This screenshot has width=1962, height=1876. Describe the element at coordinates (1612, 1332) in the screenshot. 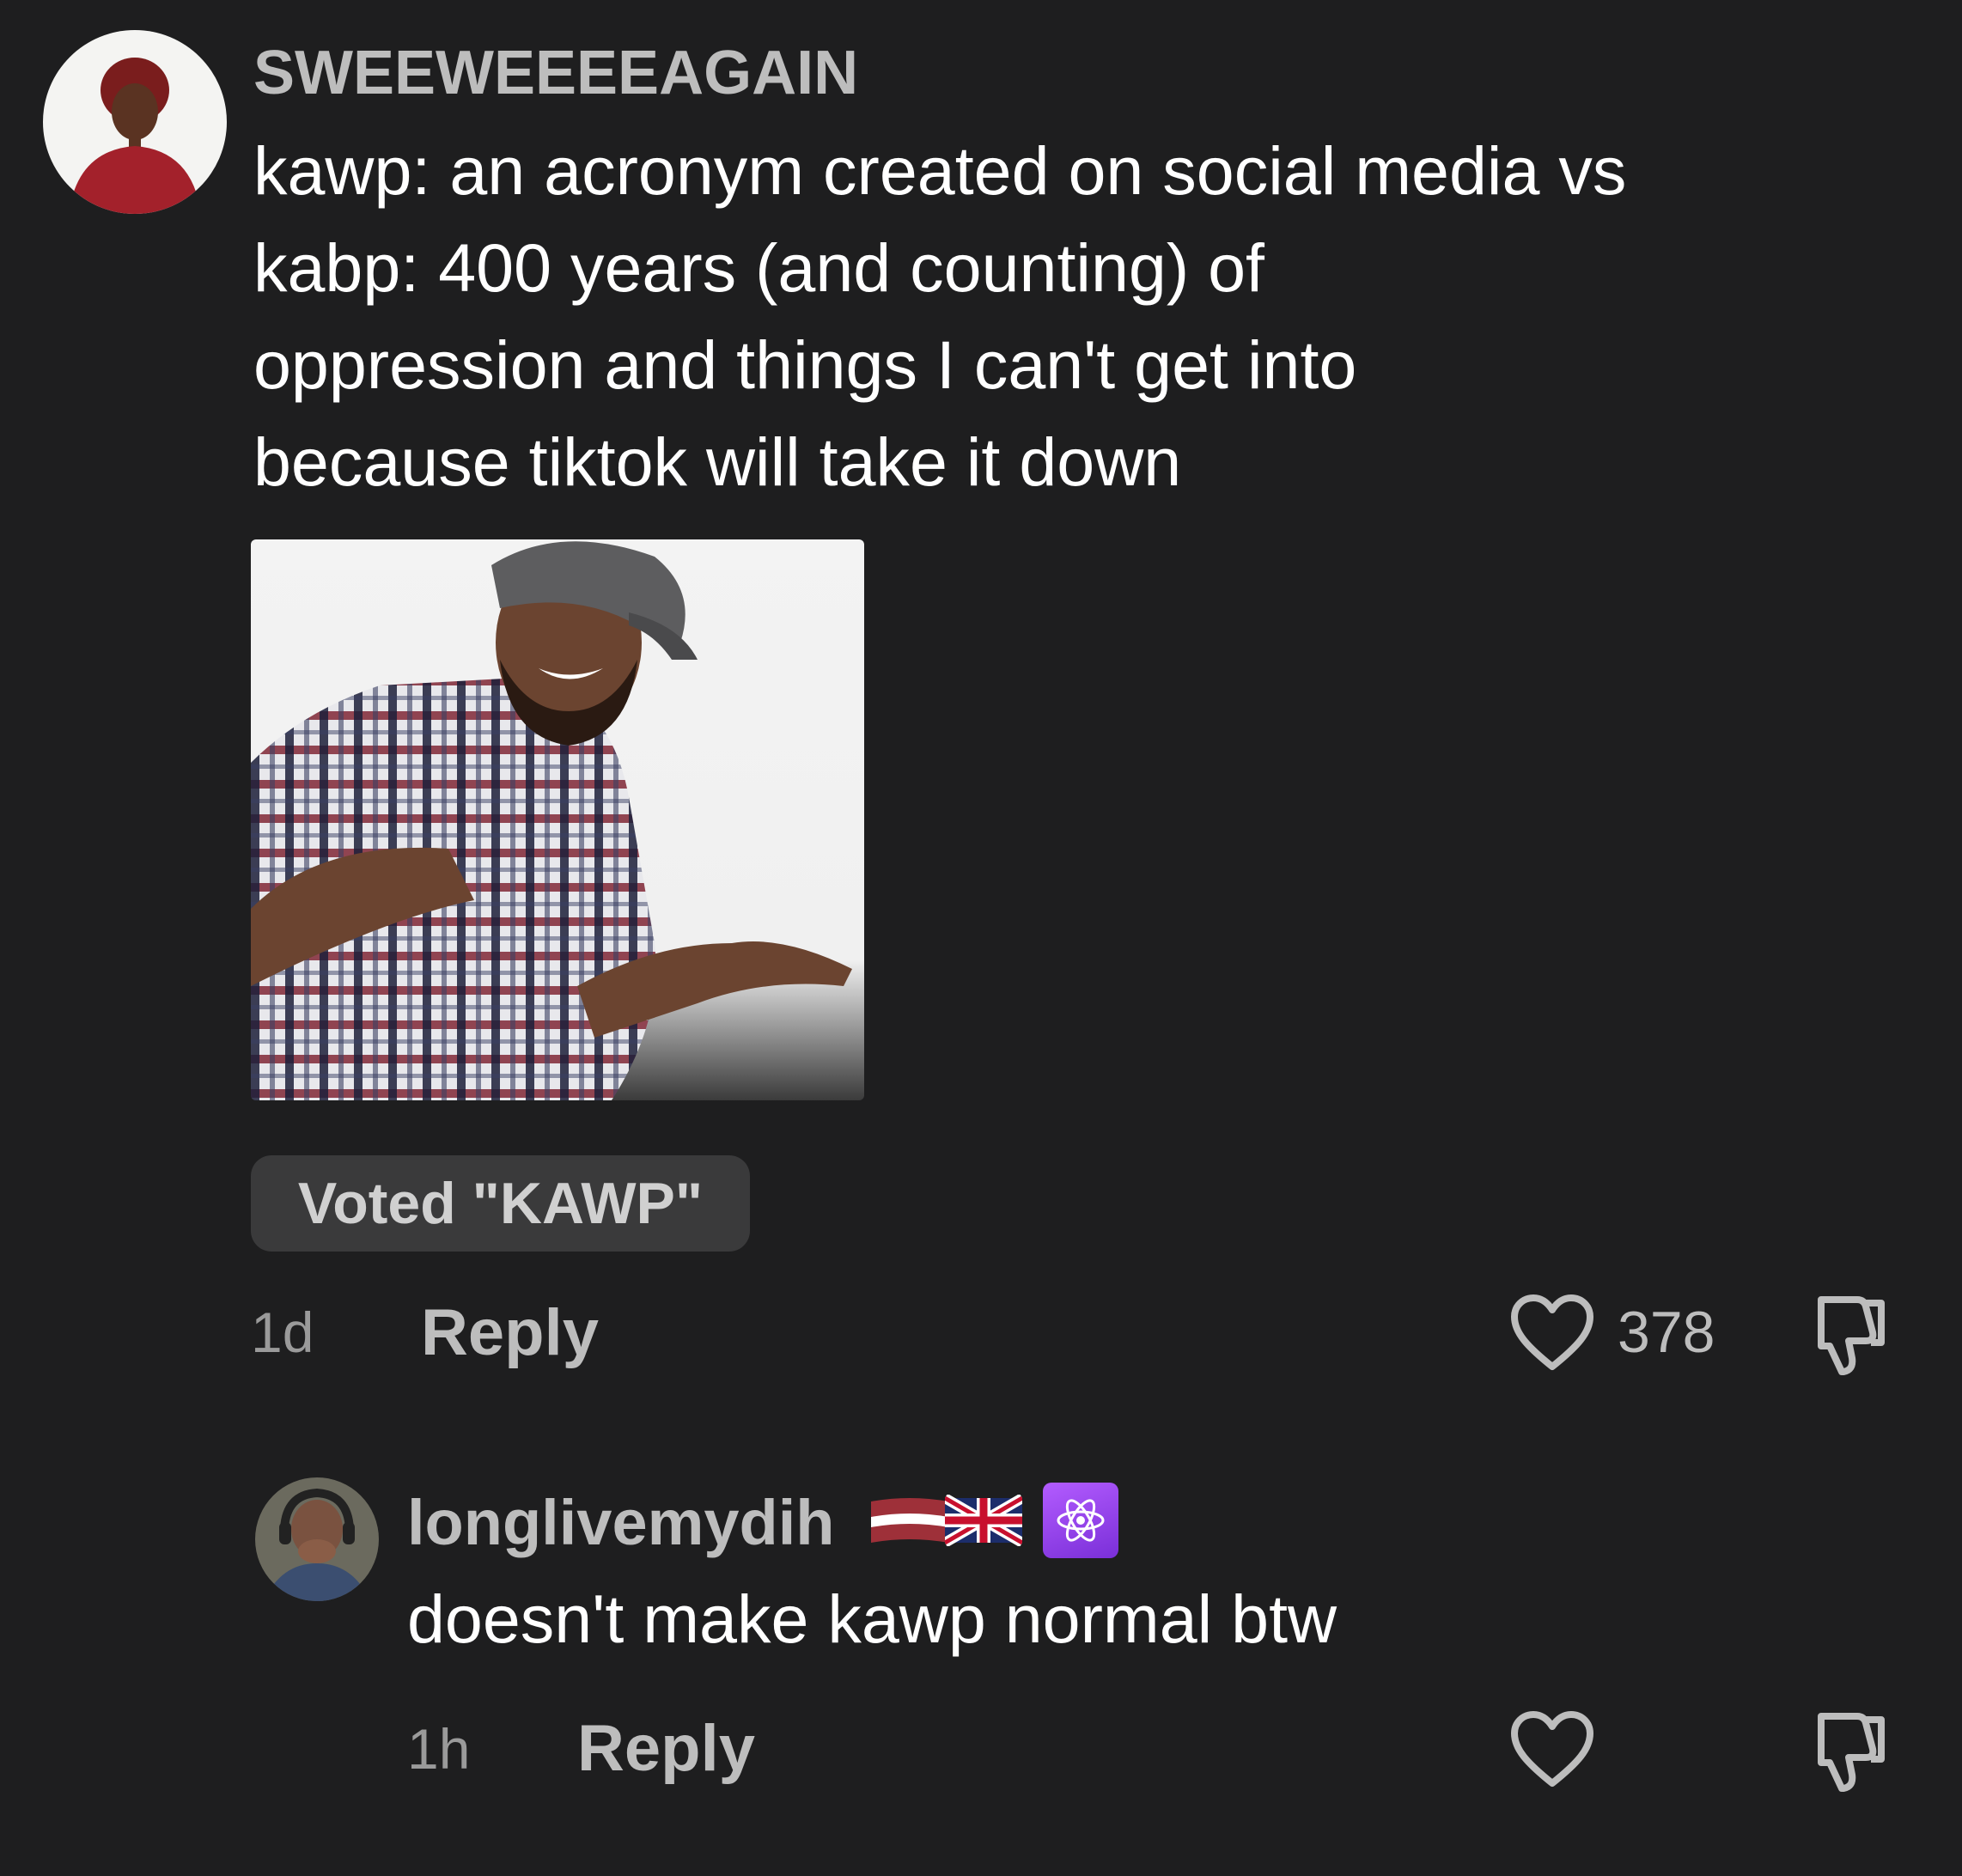

I see `like-button: 378` at that location.